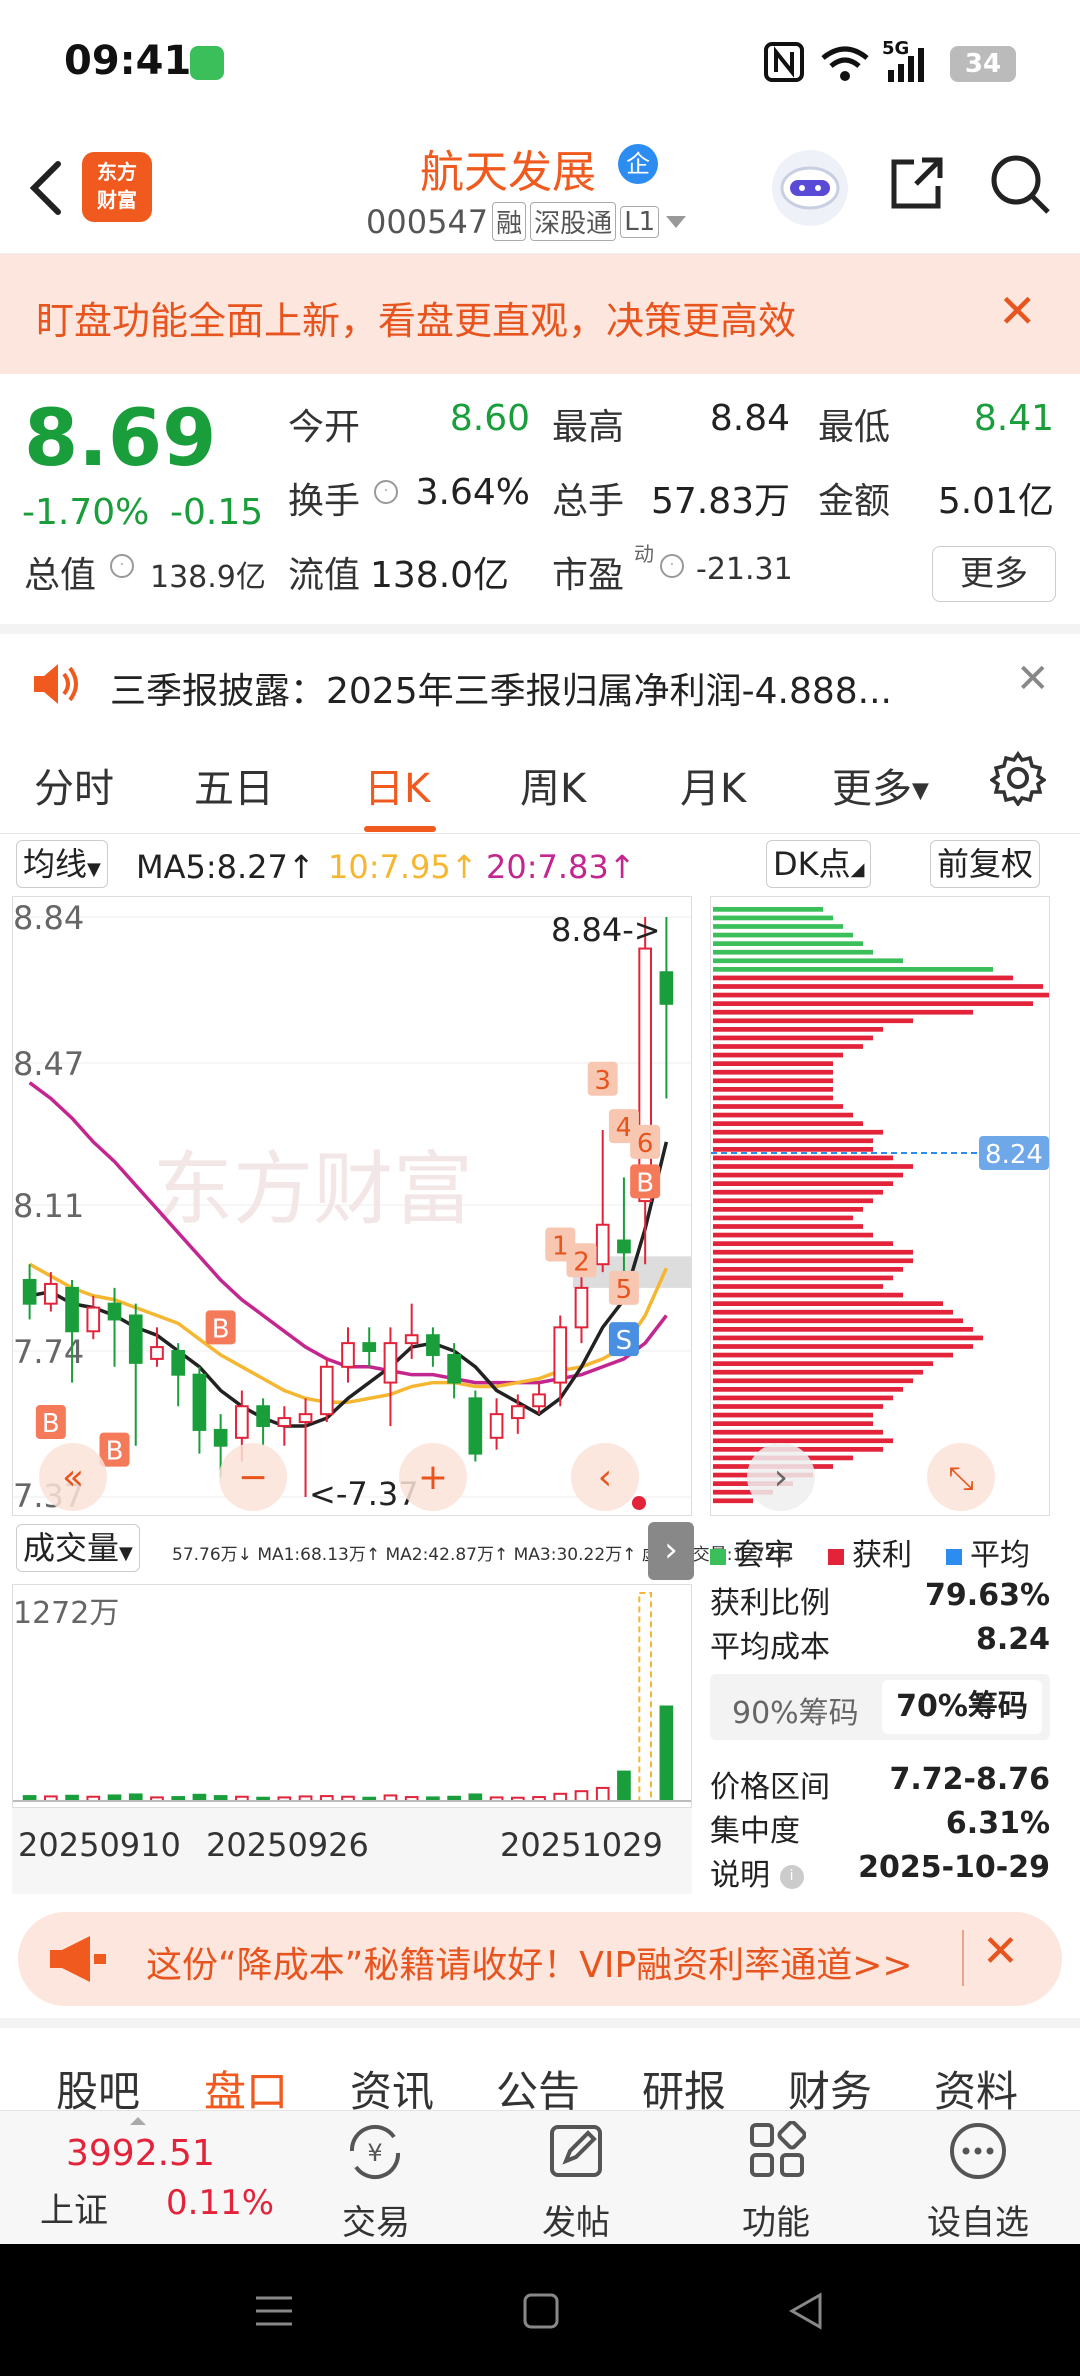  What do you see at coordinates (638, 164) in the screenshot?
I see `enterprise-badge: 企` at bounding box center [638, 164].